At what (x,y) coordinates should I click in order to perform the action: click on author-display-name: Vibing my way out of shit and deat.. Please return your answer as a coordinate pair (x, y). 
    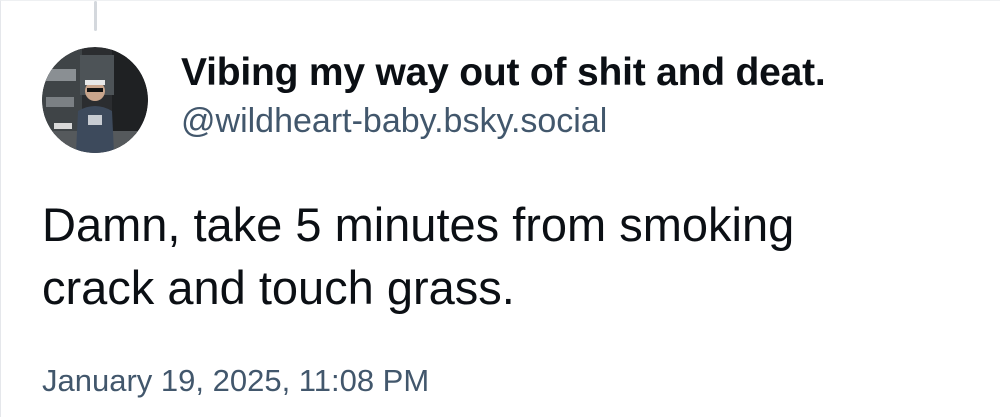
    Looking at the image, I should click on (587, 73).